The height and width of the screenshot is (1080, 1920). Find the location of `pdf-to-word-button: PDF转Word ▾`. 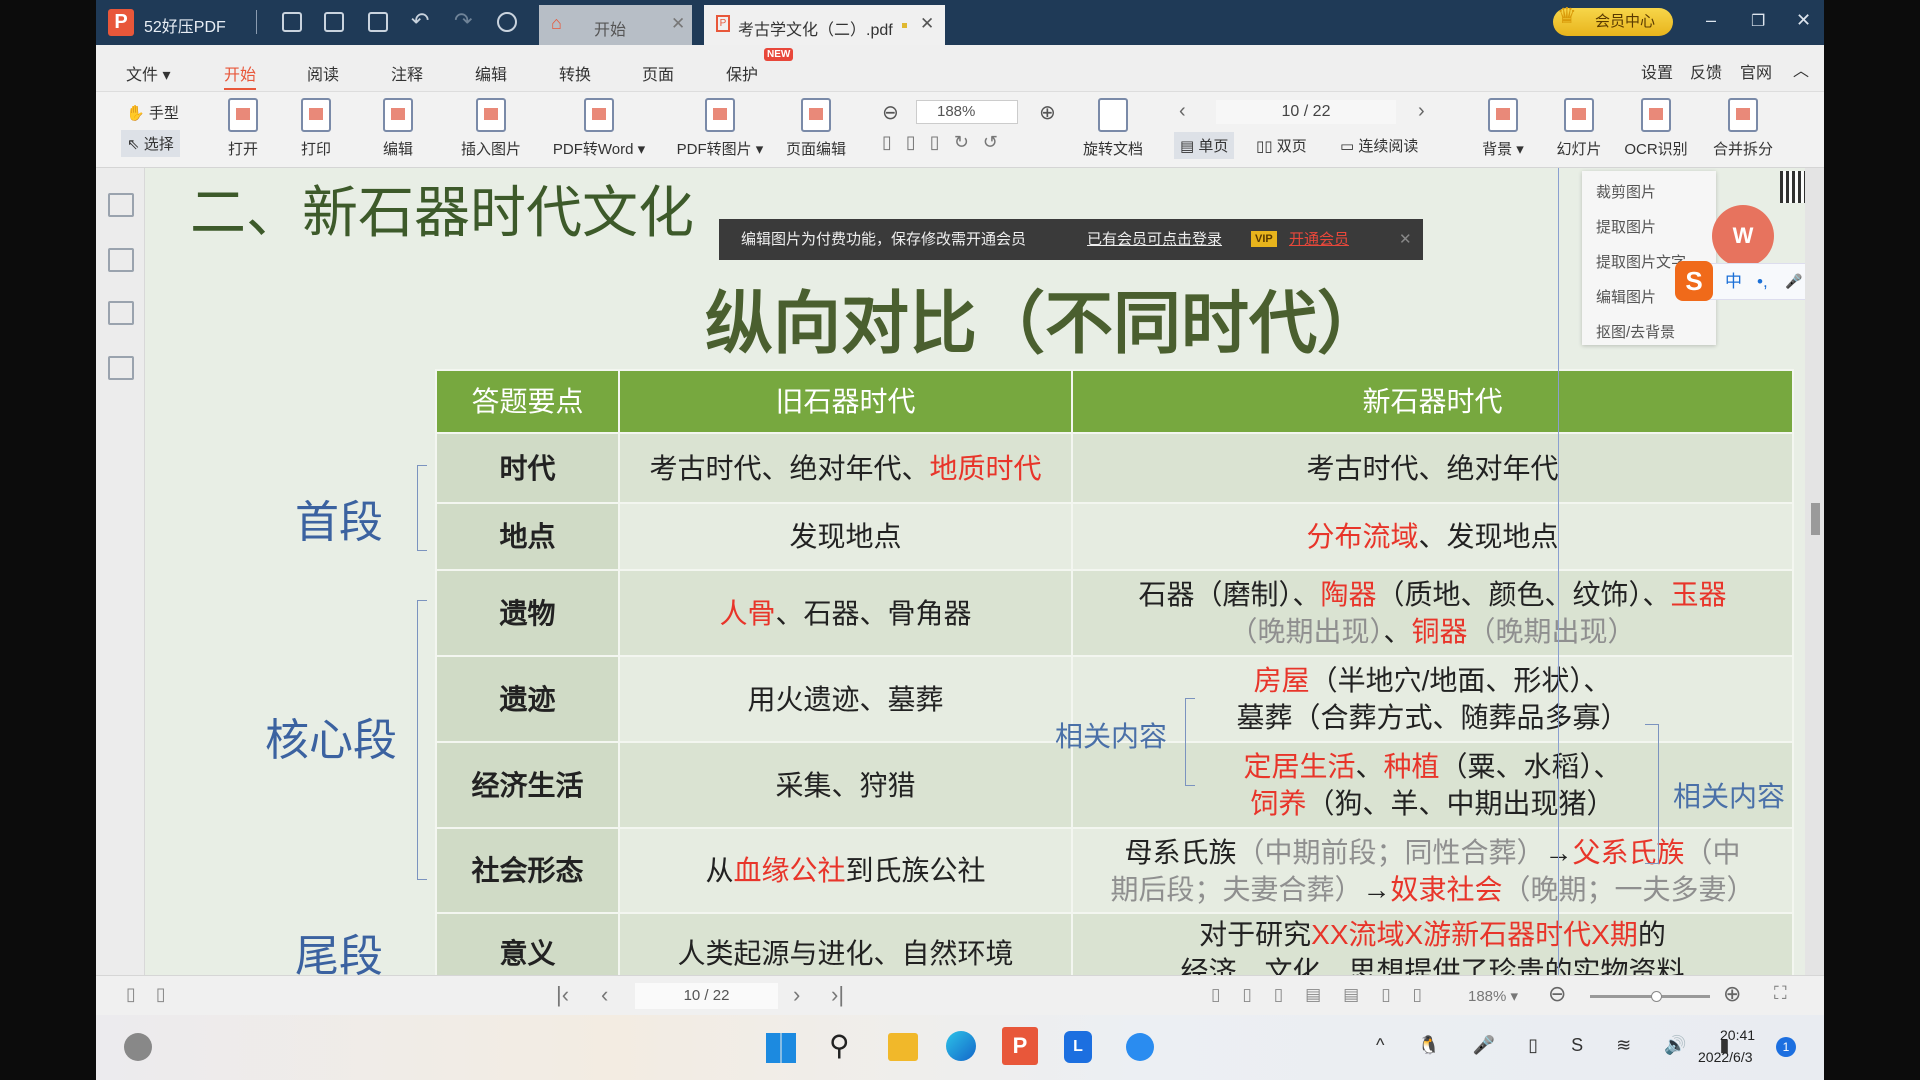

pdf-to-word-button: PDF转Word ▾ is located at coordinates (599, 128).